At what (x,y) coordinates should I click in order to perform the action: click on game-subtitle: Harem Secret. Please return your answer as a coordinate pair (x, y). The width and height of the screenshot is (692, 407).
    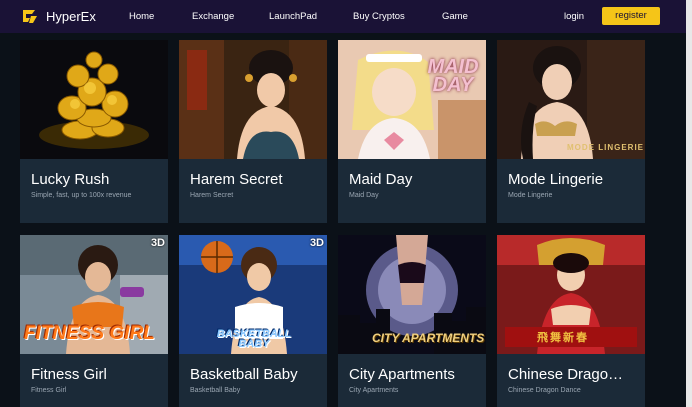
    Looking at the image, I should click on (212, 195).